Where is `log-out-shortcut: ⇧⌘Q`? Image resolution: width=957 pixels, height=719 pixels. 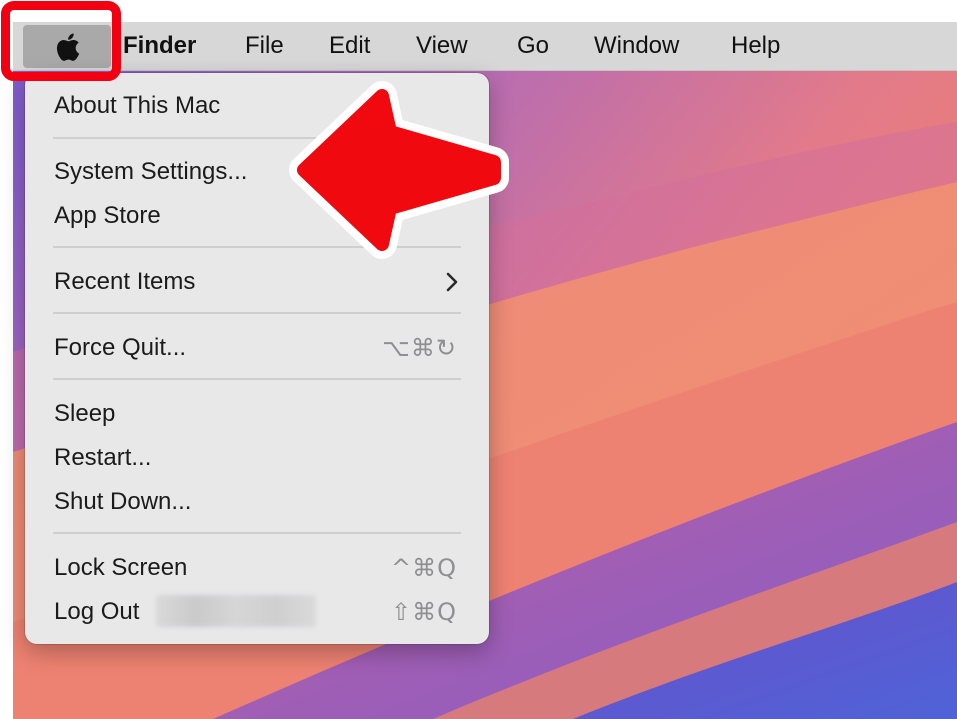 log-out-shortcut: ⇧⌘Q is located at coordinates (424, 612).